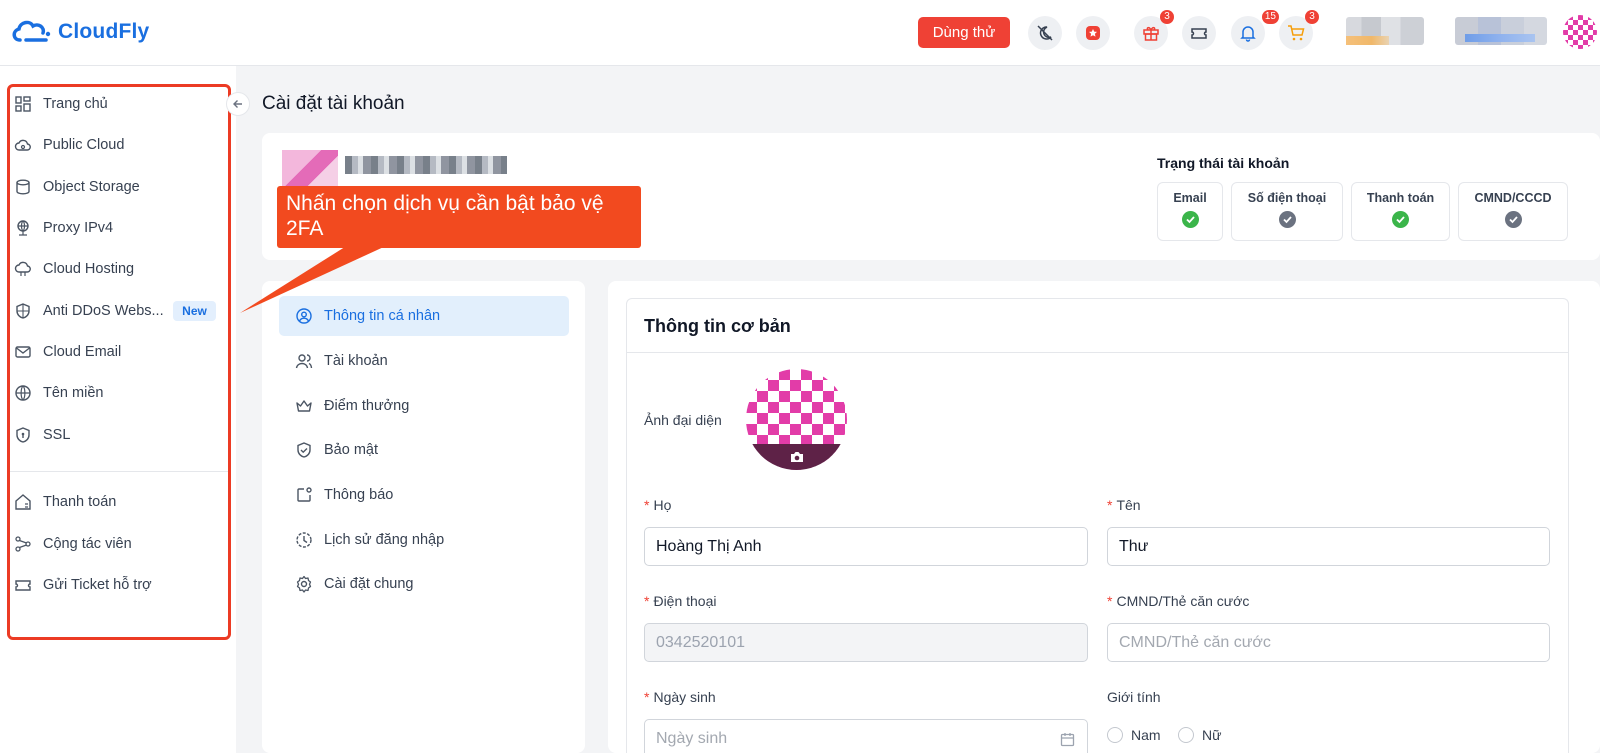 This screenshot has height=753, width=1600. What do you see at coordinates (351, 450) in the screenshot?
I see `menu-item-label: Bảo mật` at bounding box center [351, 450].